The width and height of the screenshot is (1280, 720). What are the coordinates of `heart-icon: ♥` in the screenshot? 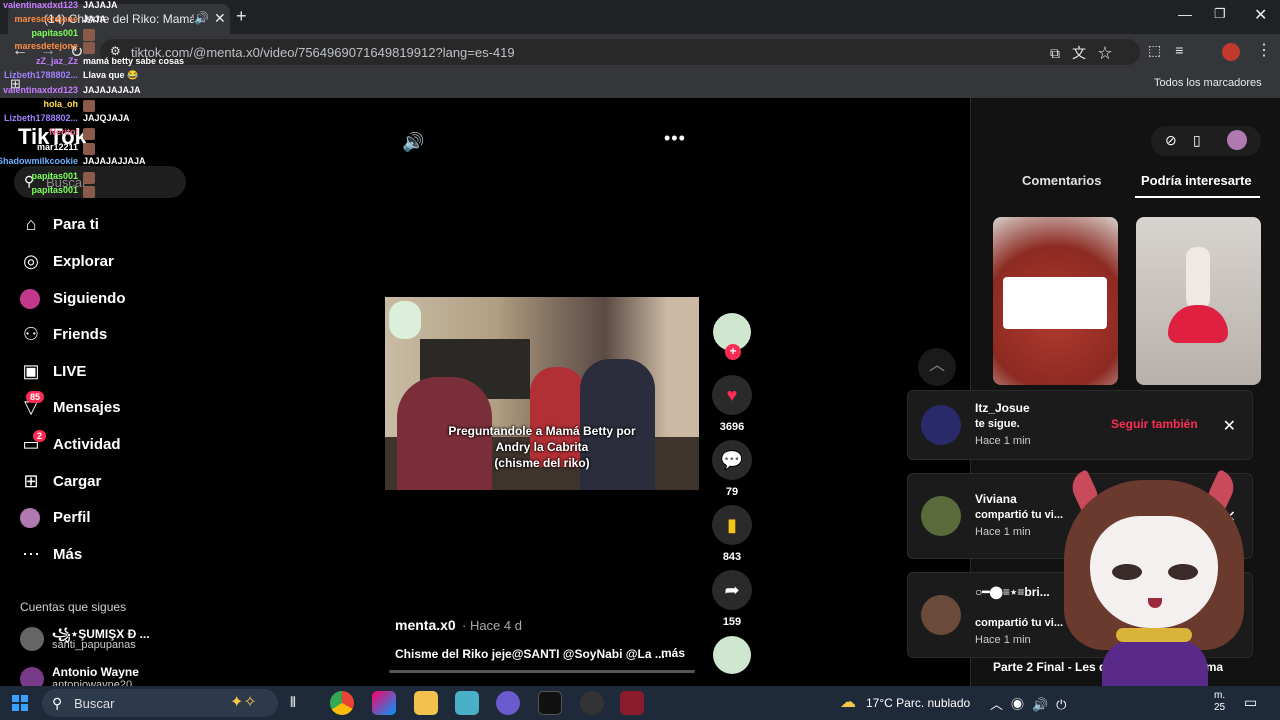 It's located at (732, 394).